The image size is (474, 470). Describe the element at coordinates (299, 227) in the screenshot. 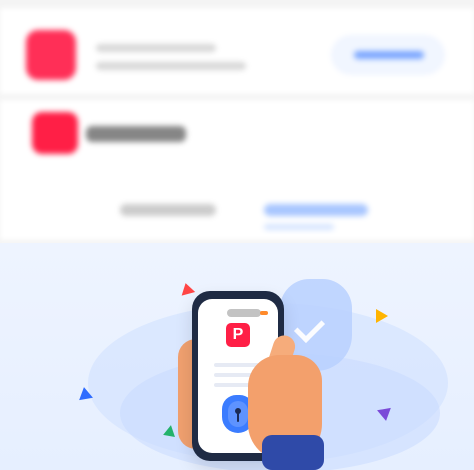

I see `blurred-link-underline` at that location.